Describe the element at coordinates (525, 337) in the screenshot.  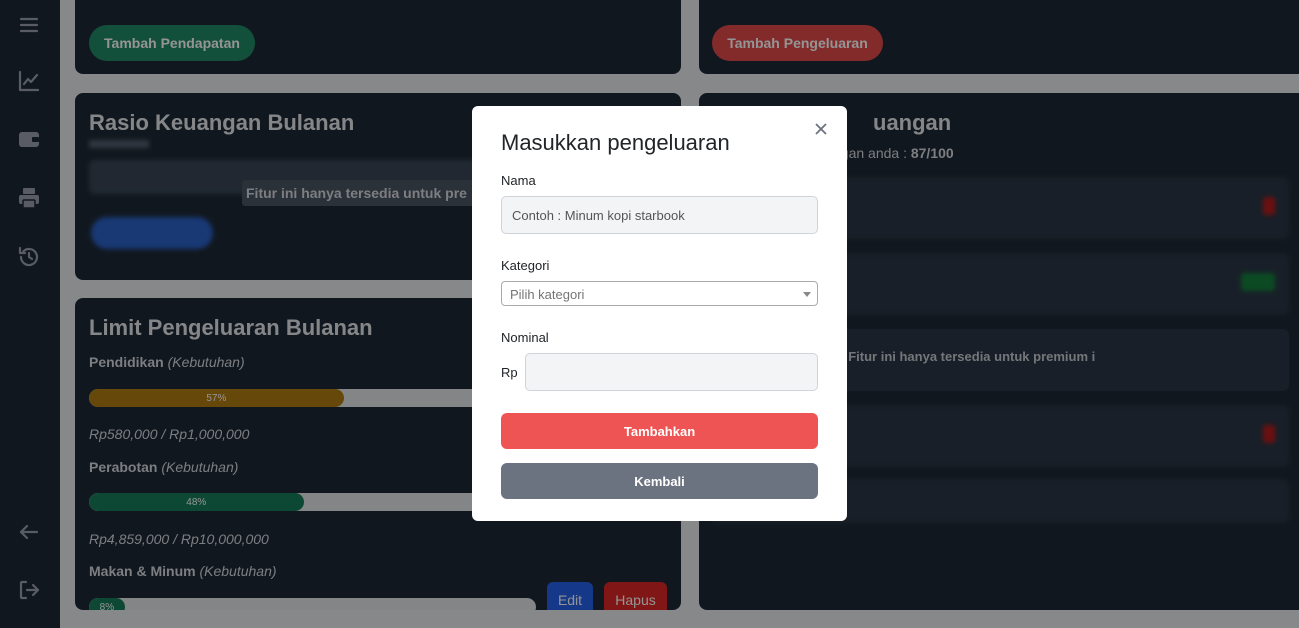
I see `nominal-label: Nominal` at that location.